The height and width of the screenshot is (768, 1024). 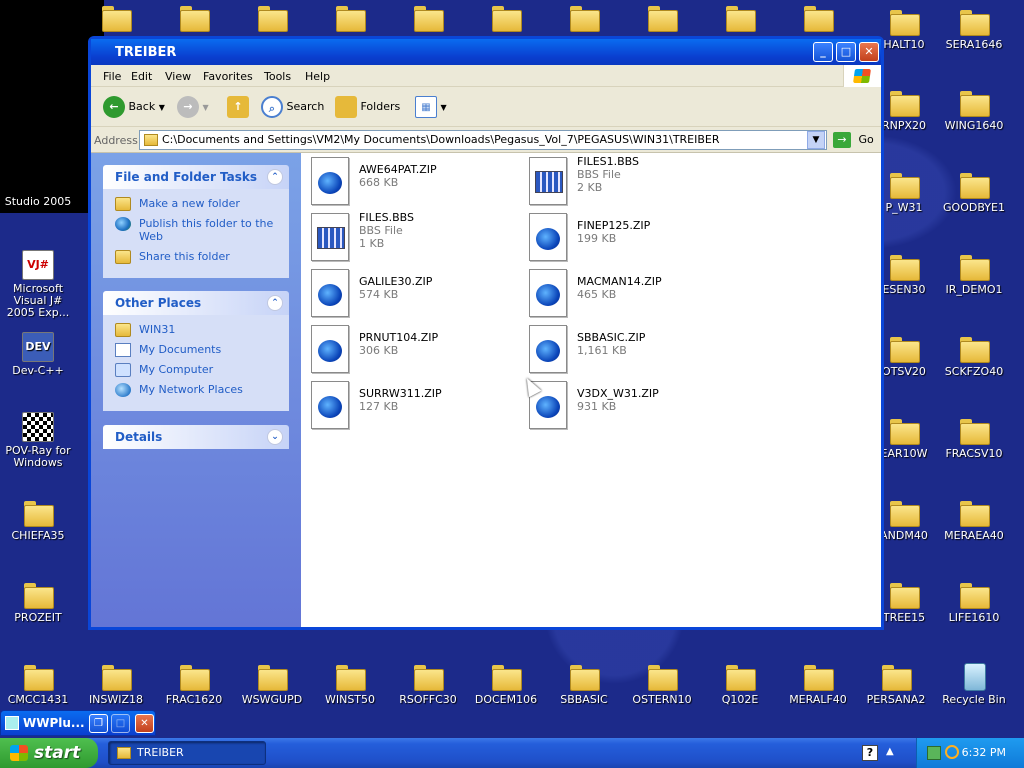 What do you see at coordinates (740, 683) in the screenshot?
I see `desktop-icon-q102e: Q102E` at bounding box center [740, 683].